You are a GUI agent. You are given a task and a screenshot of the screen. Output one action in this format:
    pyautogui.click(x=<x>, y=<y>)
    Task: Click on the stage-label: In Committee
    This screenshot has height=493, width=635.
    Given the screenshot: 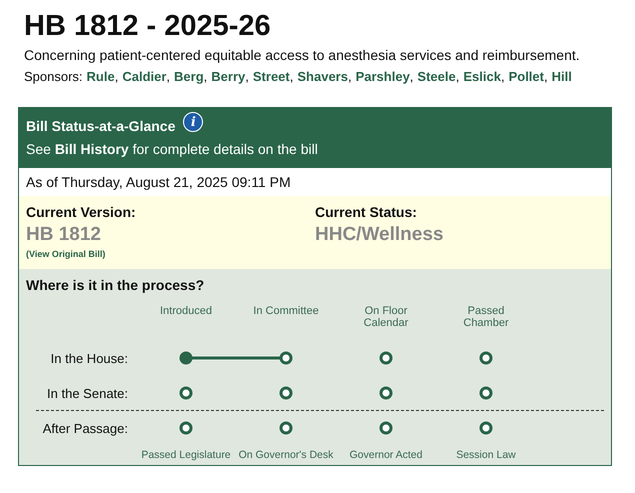 What is the action you would take?
    pyautogui.click(x=286, y=311)
    